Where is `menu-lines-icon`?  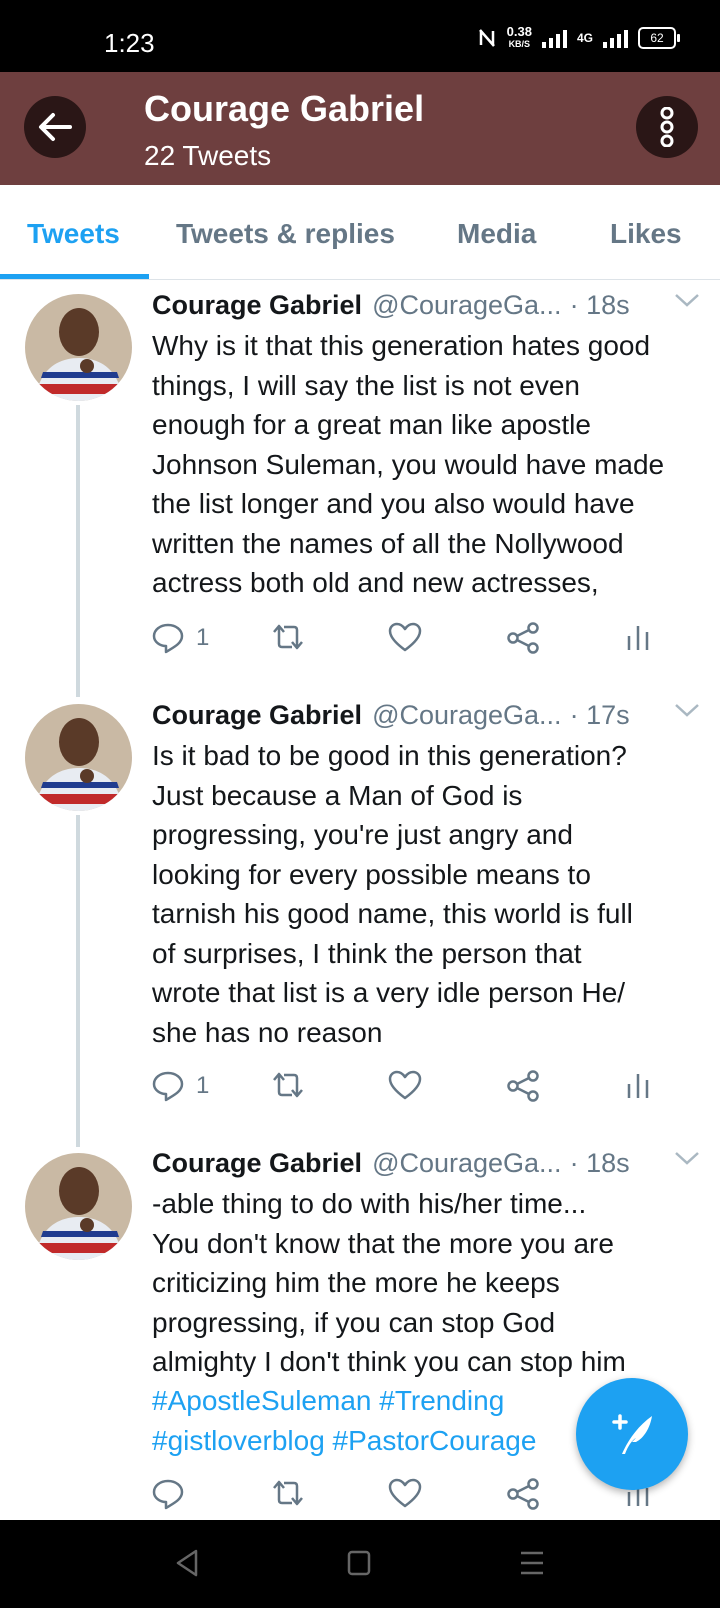 menu-lines-icon is located at coordinates (532, 1563).